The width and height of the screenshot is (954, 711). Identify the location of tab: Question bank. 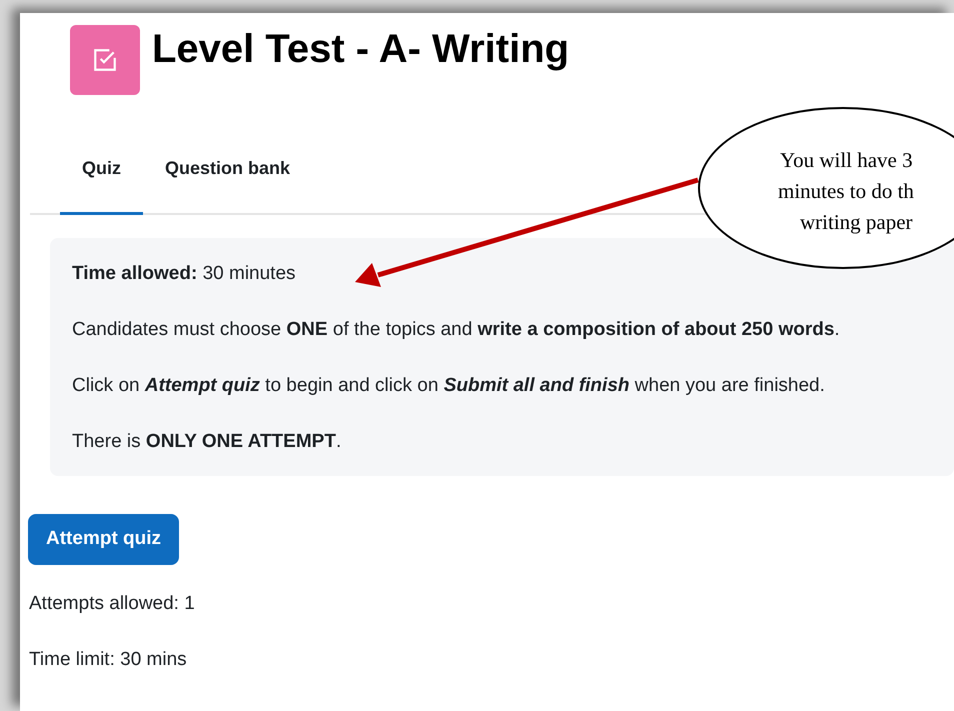
(227, 179).